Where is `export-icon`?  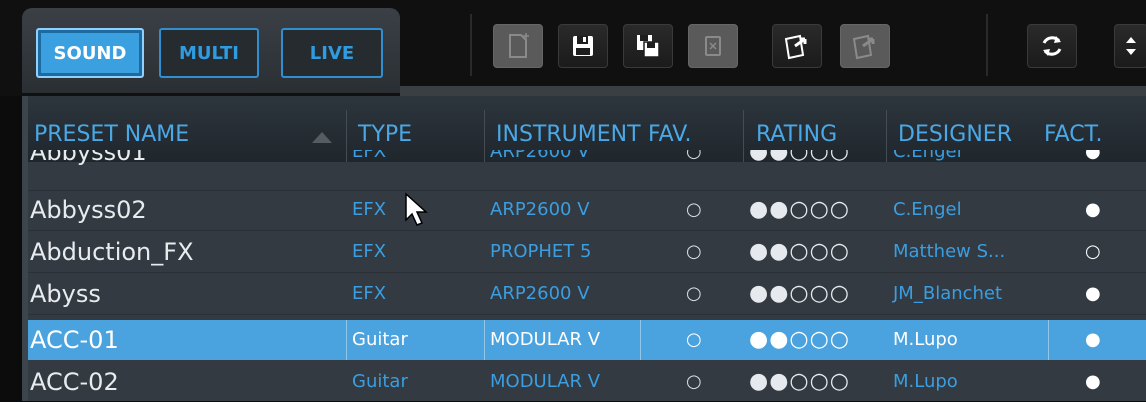 export-icon is located at coordinates (863, 47).